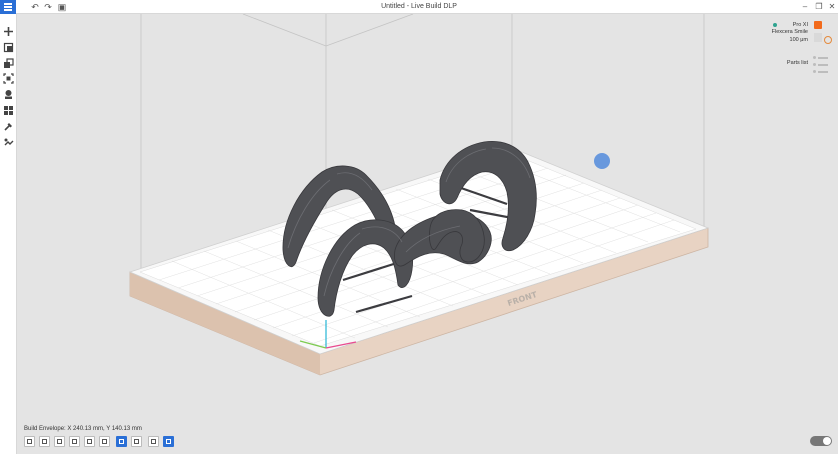 The height and width of the screenshot is (454, 838). I want to click on view-wireframe-button, so click(136, 441).